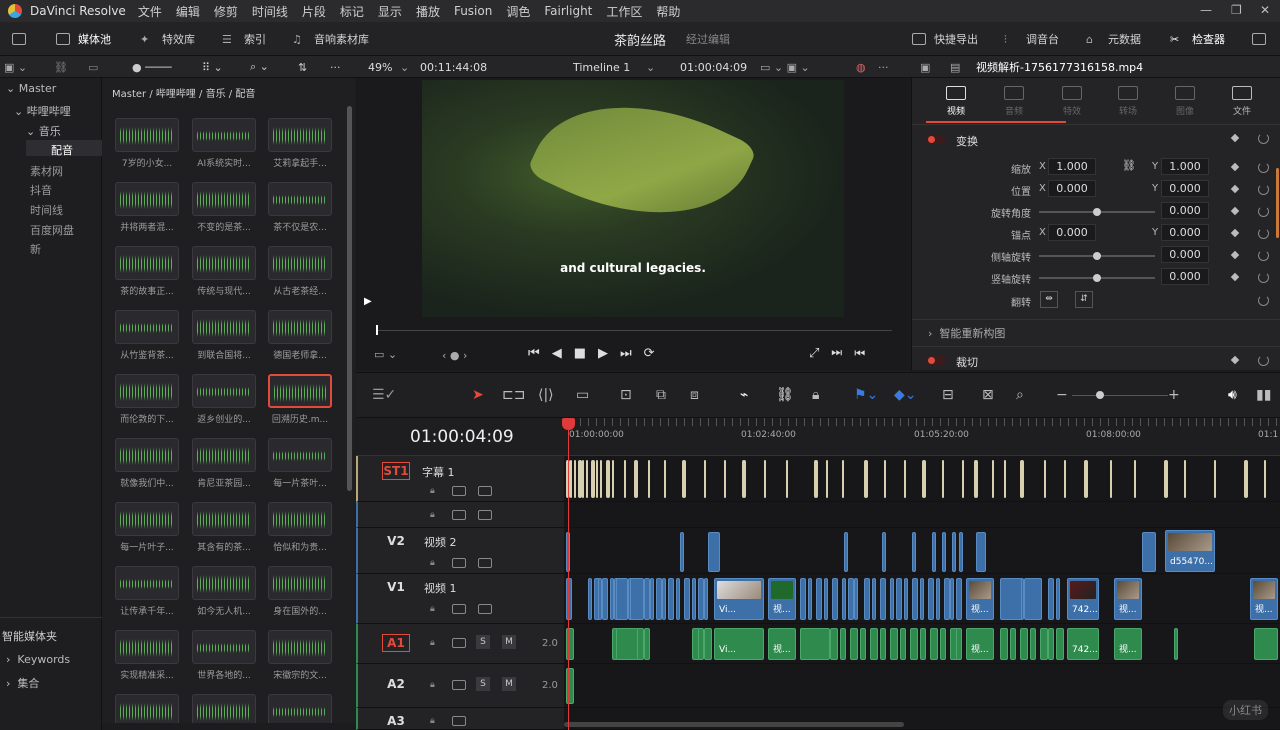 The width and height of the screenshot is (1280, 730). What do you see at coordinates (460, 644) in the screenshot?
I see `track-header-a1: A1 🔒︎ S M 2.0` at bounding box center [460, 644].